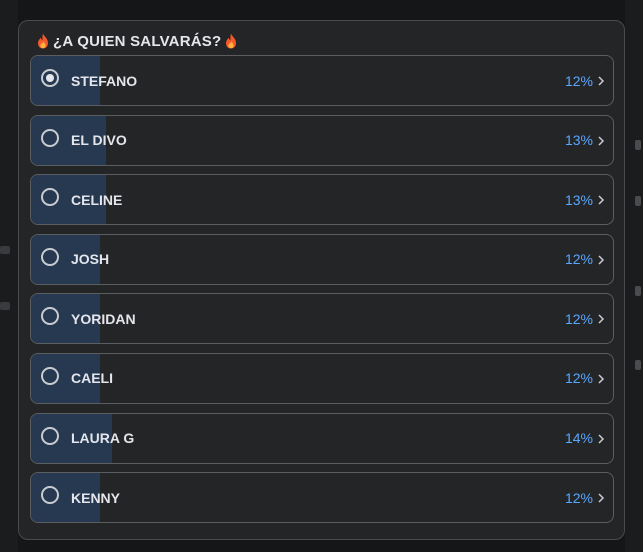 This screenshot has width=643, height=552. What do you see at coordinates (322, 80) in the screenshot?
I see `poll-option: STEFANO 12%` at bounding box center [322, 80].